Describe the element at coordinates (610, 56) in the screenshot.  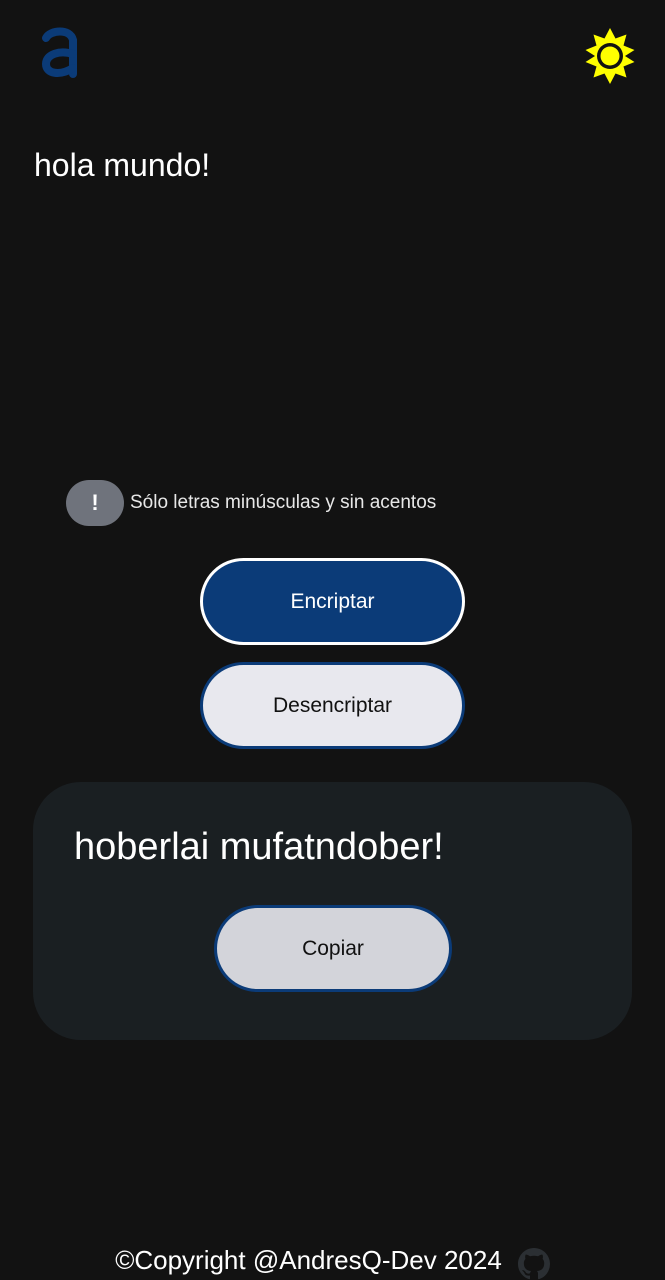
I see `sun-icon` at that location.